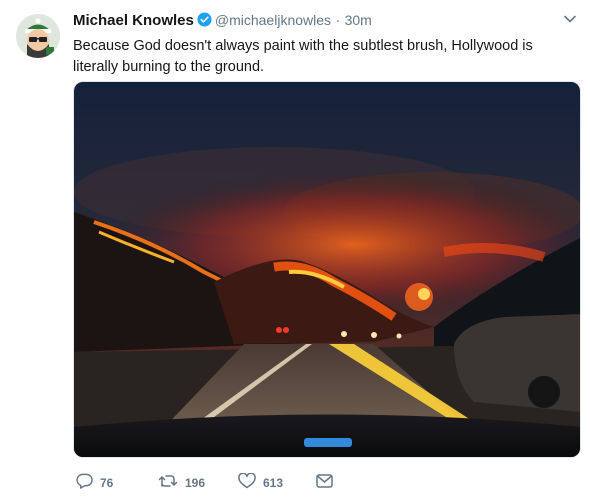 The width and height of the screenshot is (590, 500). What do you see at coordinates (133, 20) in the screenshot?
I see `author-name: Michael Knowles` at bounding box center [133, 20].